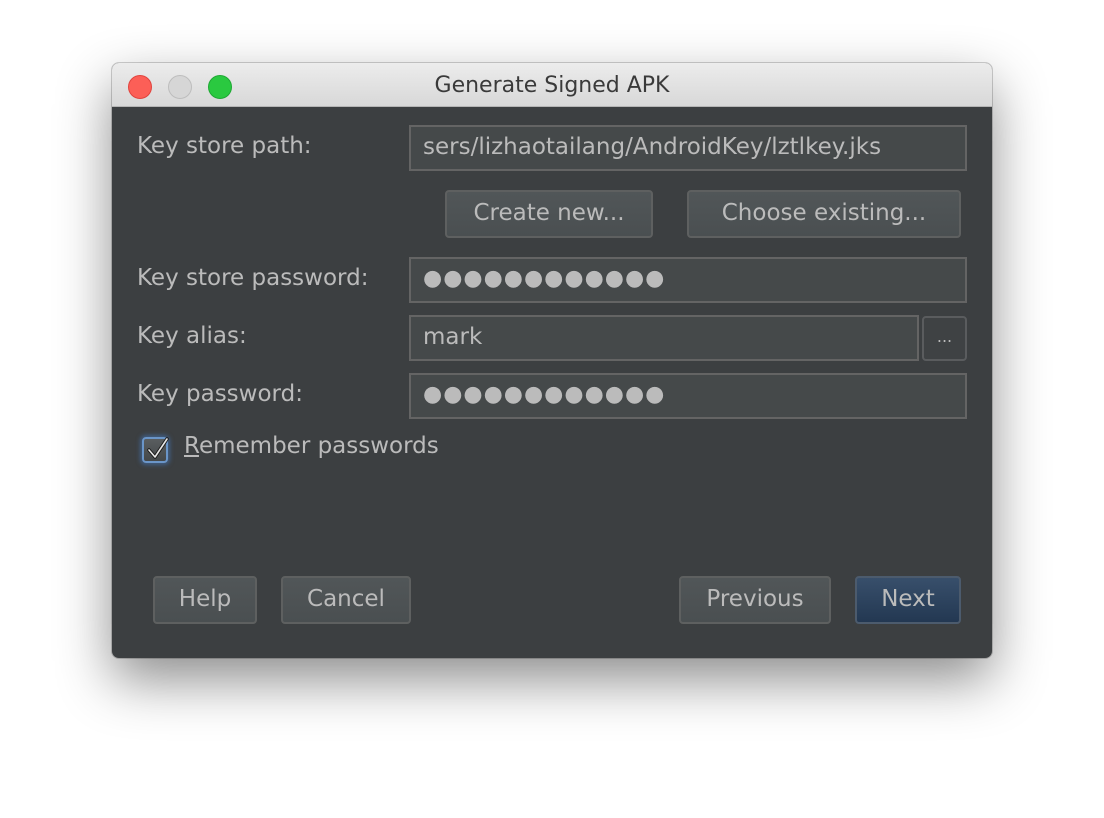  What do you see at coordinates (253, 278) in the screenshot?
I see `key-store-password-label: Key store password:` at bounding box center [253, 278].